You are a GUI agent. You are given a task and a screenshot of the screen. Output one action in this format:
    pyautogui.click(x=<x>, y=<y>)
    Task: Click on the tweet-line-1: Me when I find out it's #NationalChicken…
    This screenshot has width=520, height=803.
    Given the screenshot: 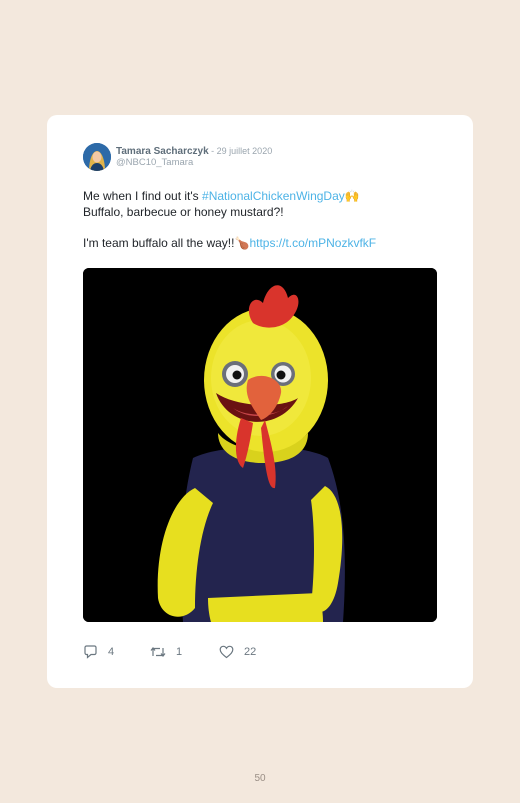 What is the action you would take?
    pyautogui.click(x=263, y=197)
    